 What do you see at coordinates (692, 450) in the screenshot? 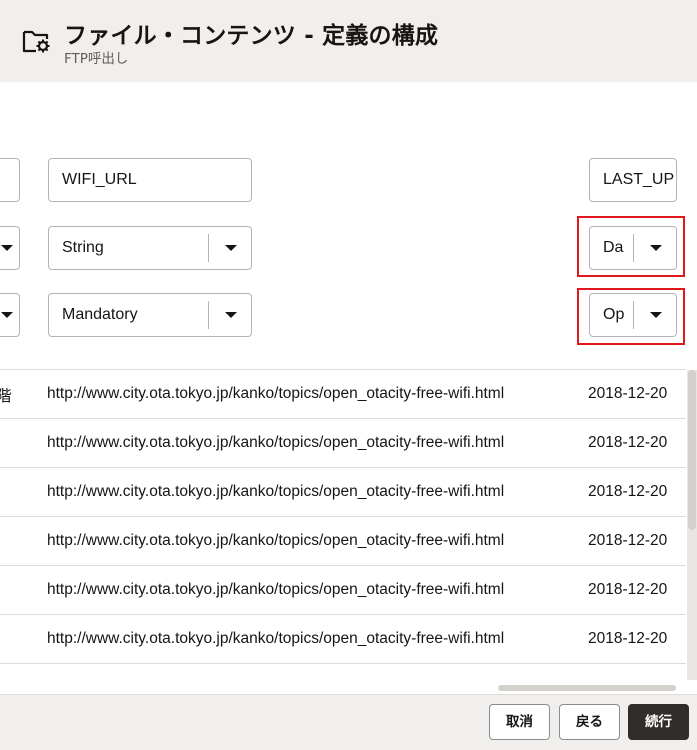
I see `vertical-scrollbar-thumb` at bounding box center [692, 450].